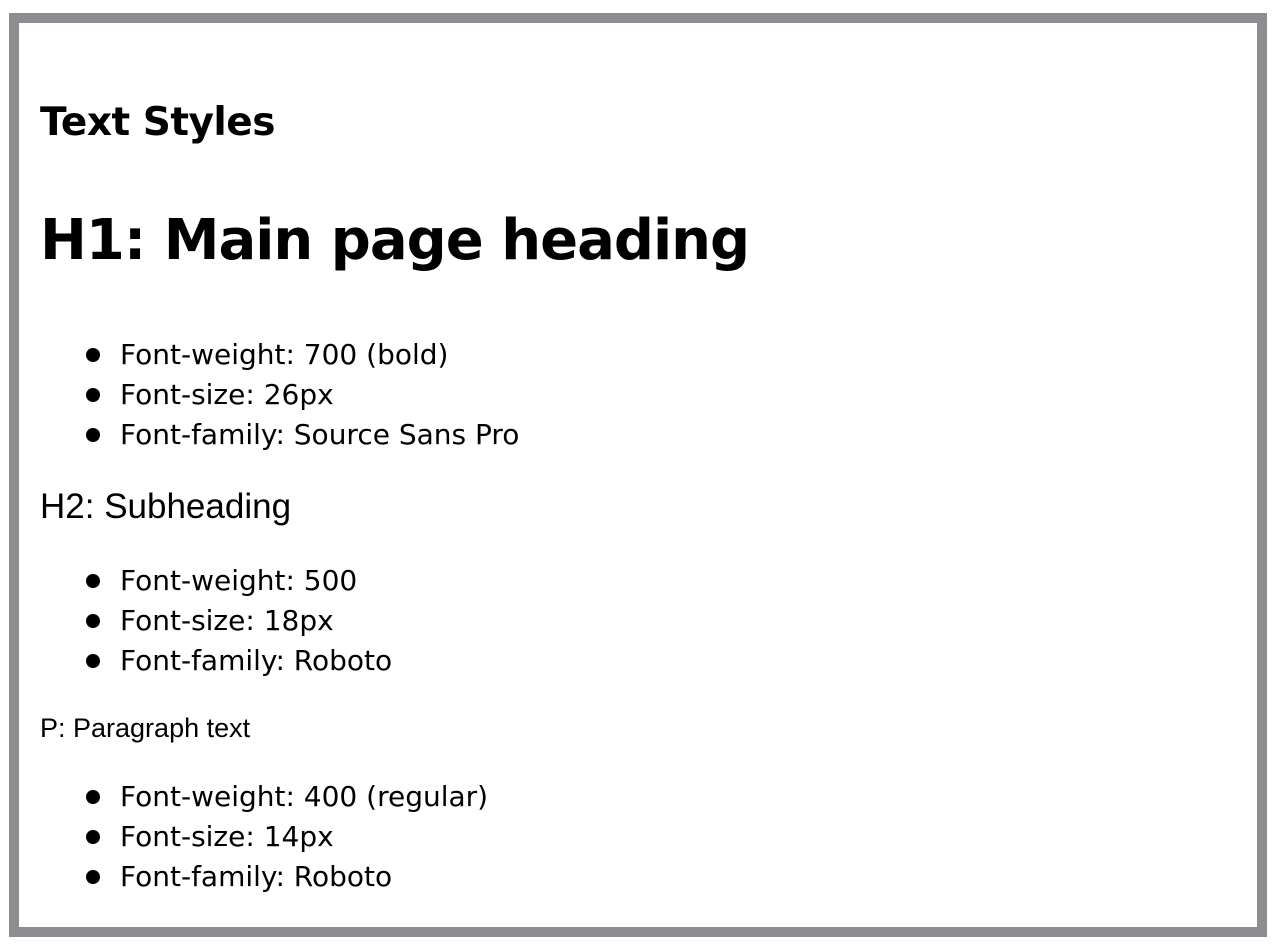 This screenshot has width=1276, height=946. I want to click on list-item: Font-family: Source Sans Pro, so click(279, 435).